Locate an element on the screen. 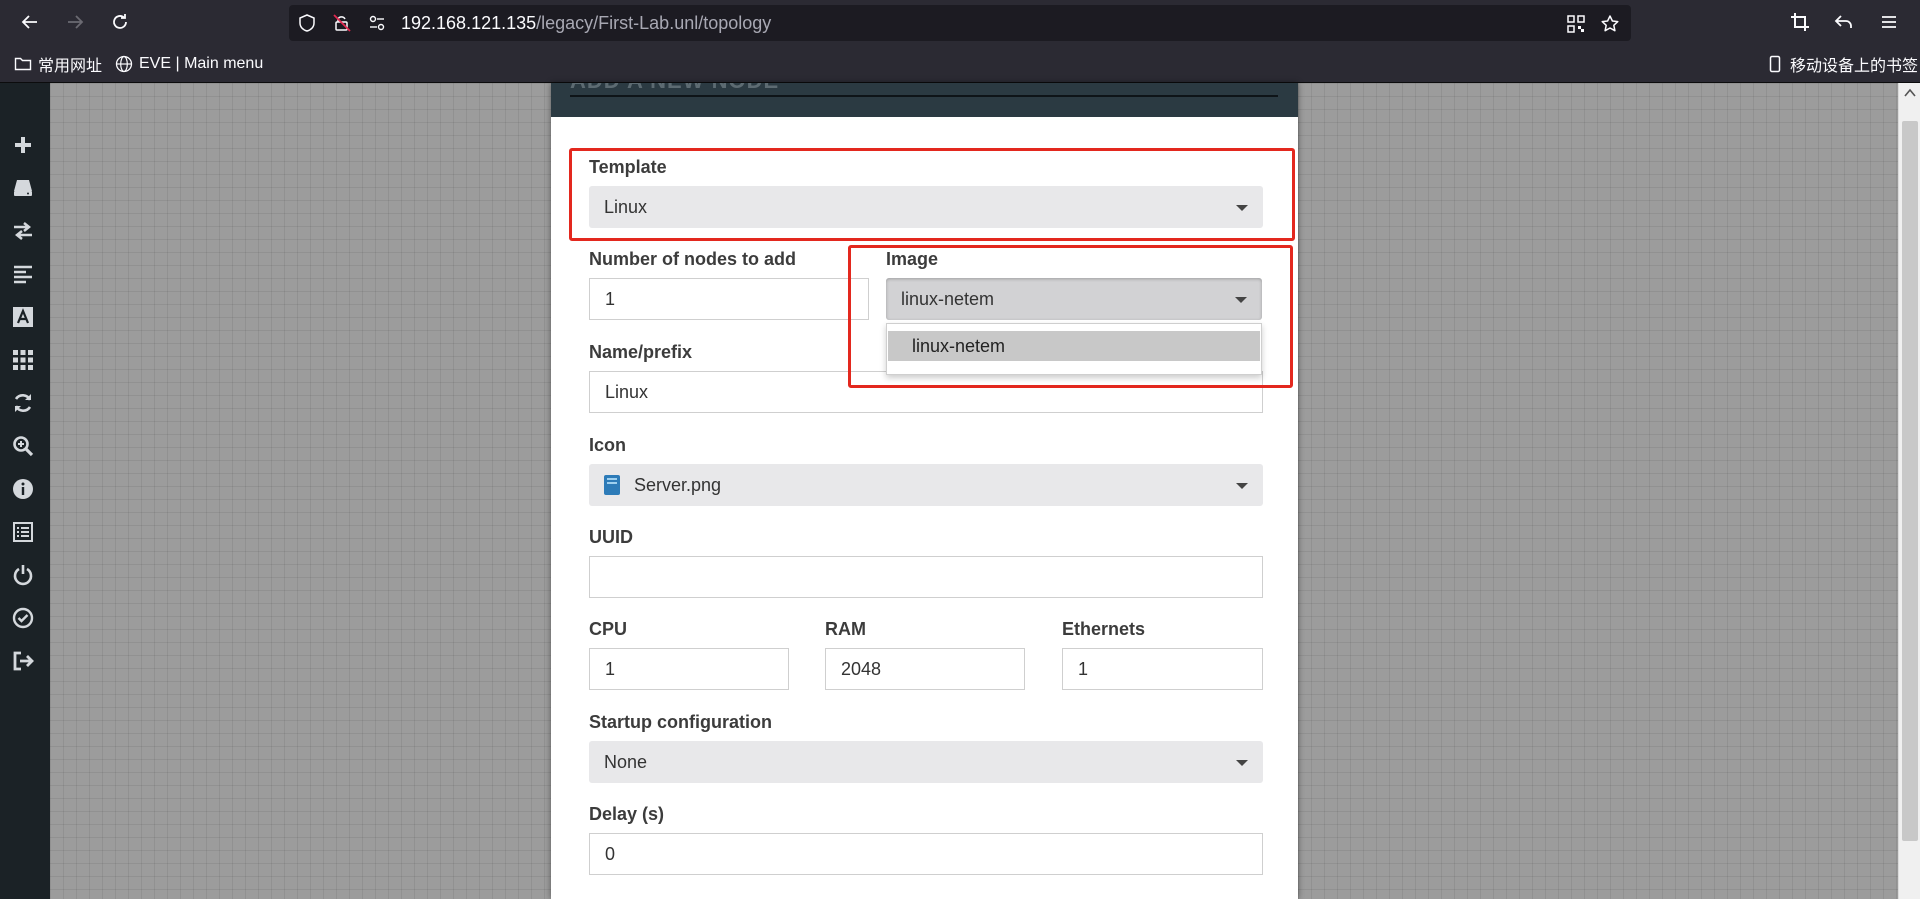 This screenshot has width=1920, height=899. icon-label: Icon is located at coordinates (608, 445).